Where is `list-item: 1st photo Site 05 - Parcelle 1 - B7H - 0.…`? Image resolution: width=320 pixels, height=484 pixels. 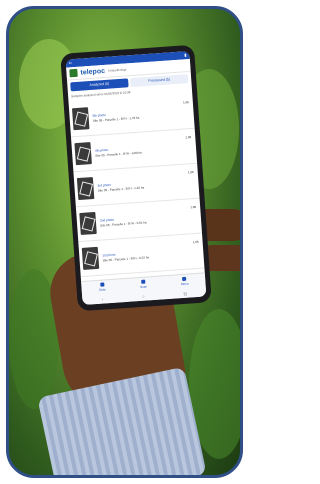
list-item: 1st photo Site 05 - Parcelle 1 - B7H - 0.… is located at coordinates (141, 255).